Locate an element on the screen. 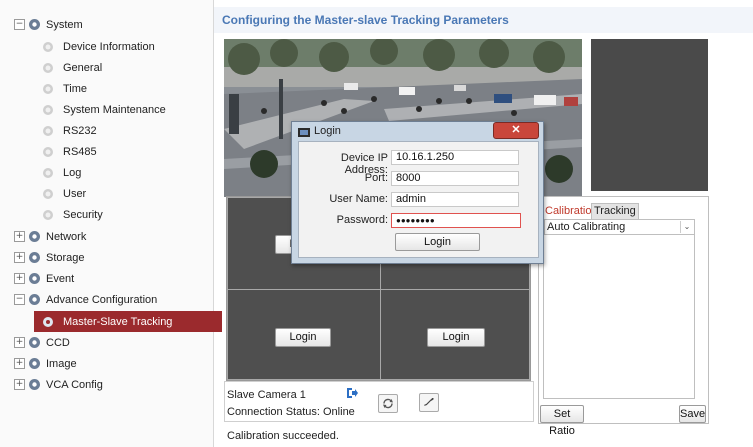  sidebar-item-rs485: RS485 is located at coordinates (127, 151).